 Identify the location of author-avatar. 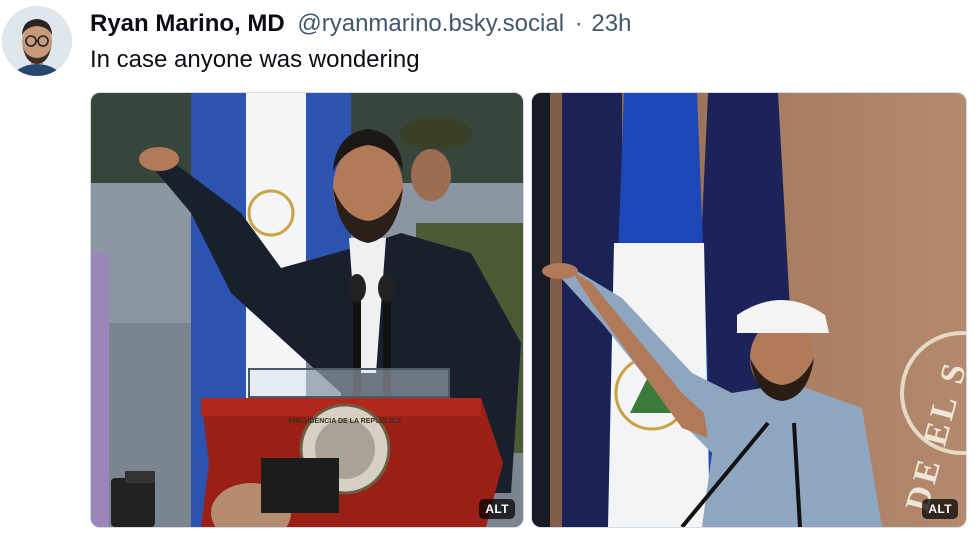
(37, 41).